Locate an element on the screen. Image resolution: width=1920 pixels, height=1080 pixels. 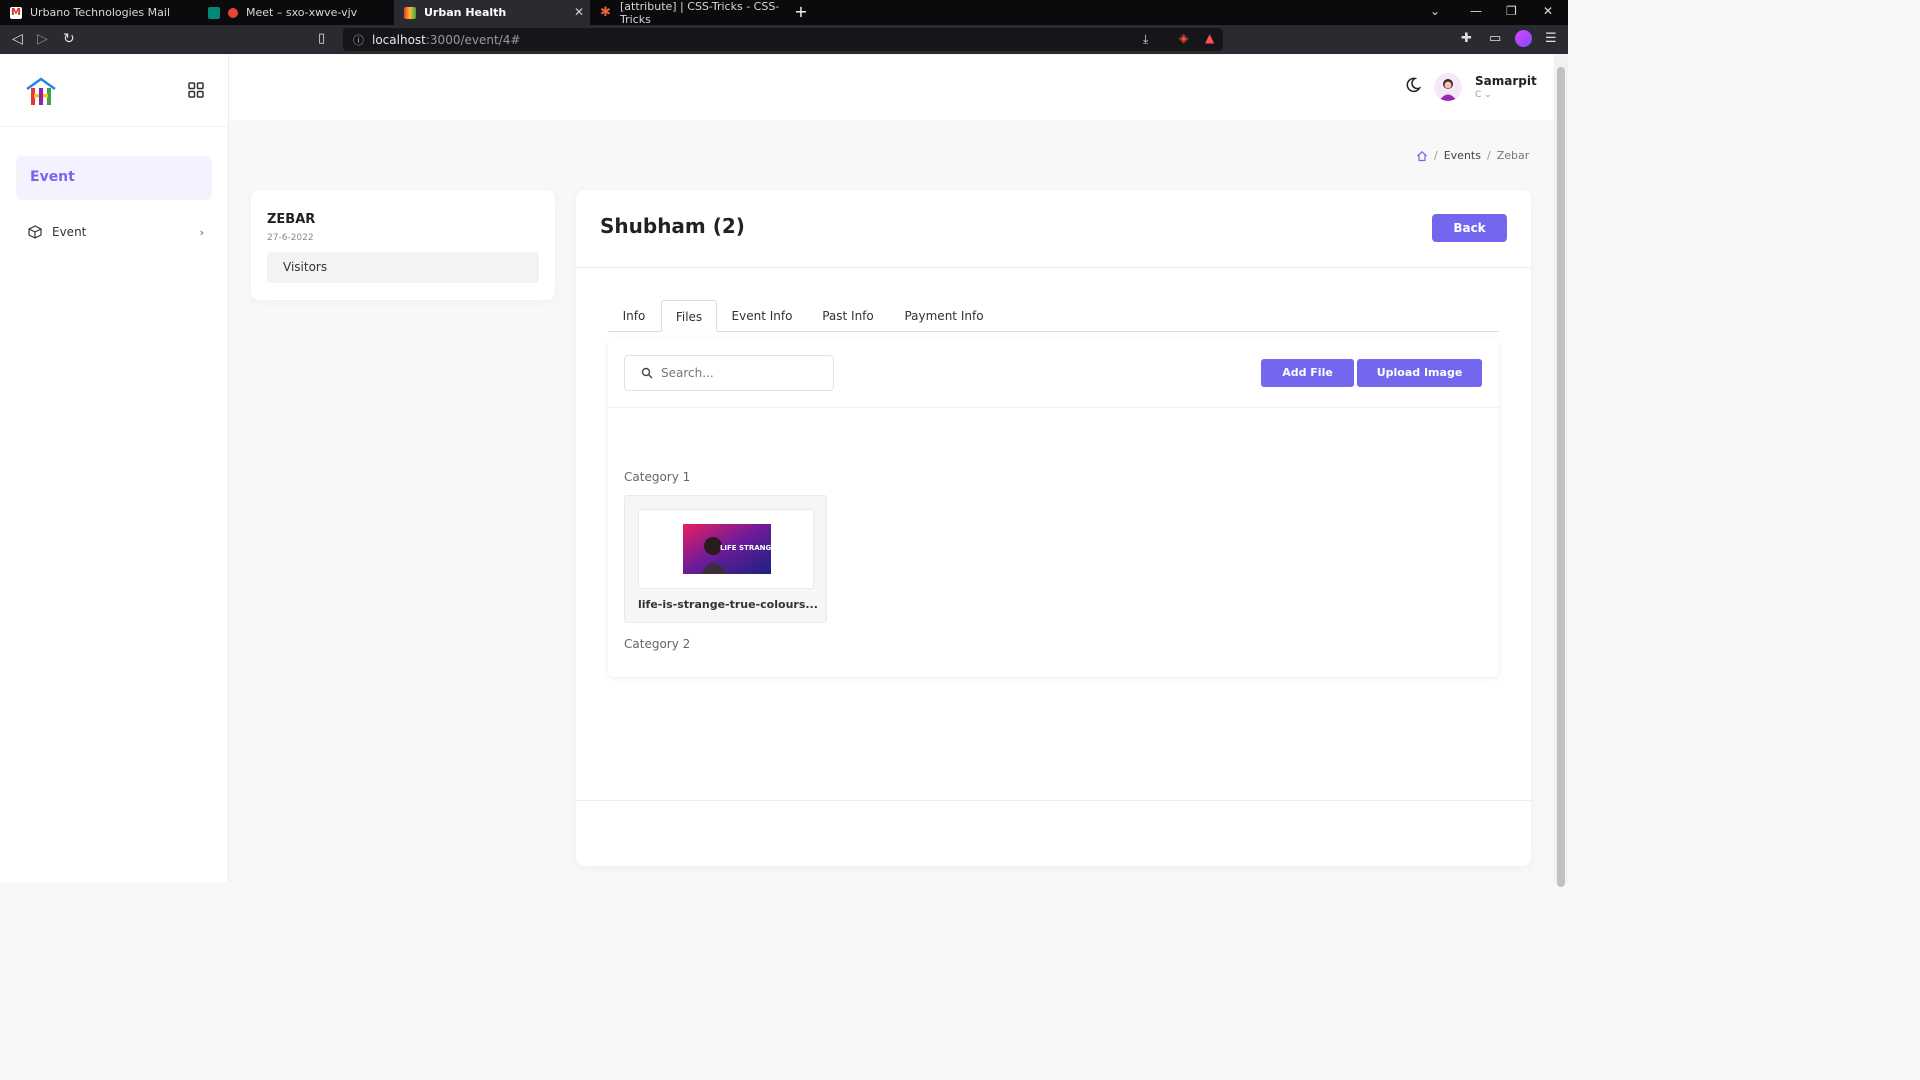
tab-files: Files is located at coordinates (689, 316).